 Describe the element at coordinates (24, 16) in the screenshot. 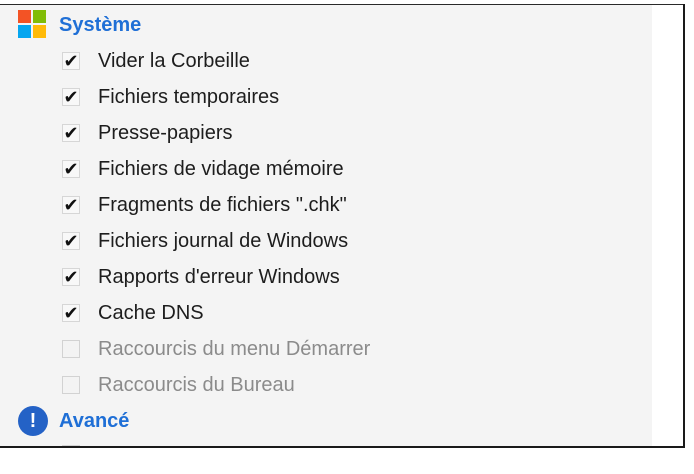

I see `windows-logo-red-tile` at that location.